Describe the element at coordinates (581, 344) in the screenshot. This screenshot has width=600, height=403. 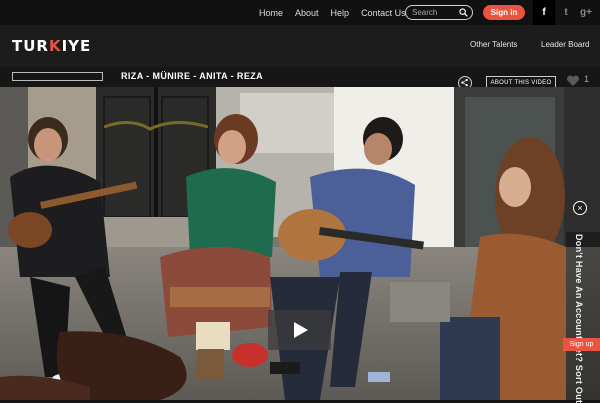
I see `sign-up-button: Sign up` at that location.